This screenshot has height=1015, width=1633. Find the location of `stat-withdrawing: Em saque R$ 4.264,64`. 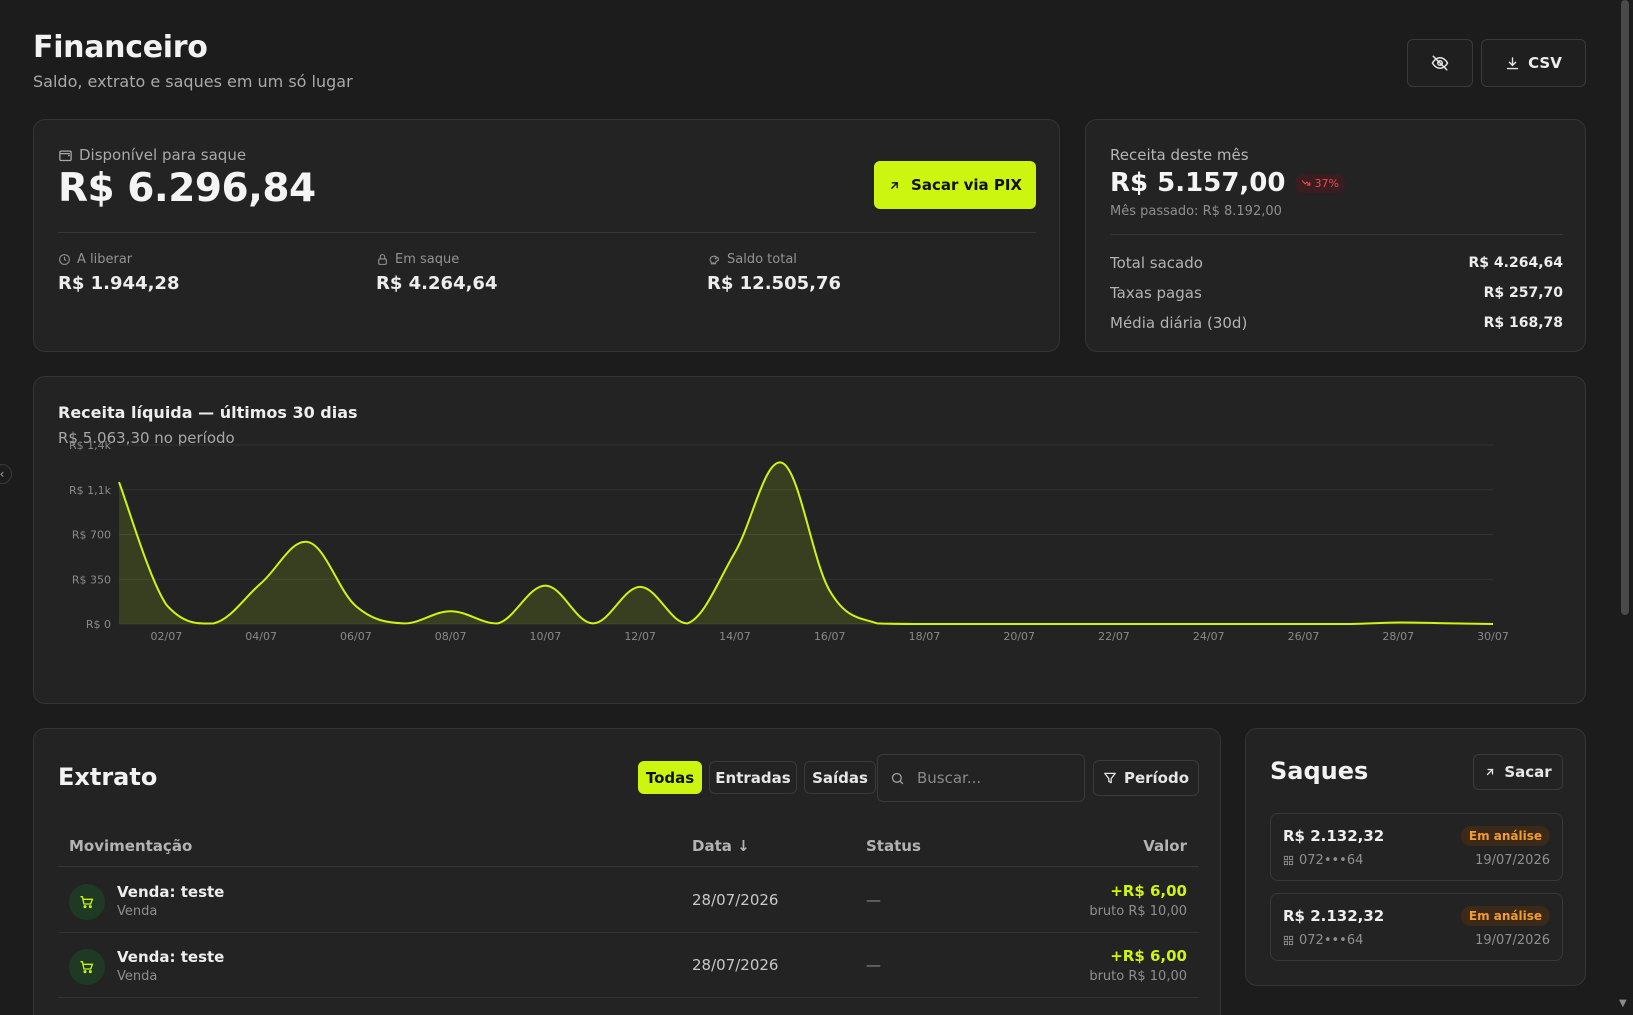

stat-withdrawing: Em saque R$ 4.264,64 is located at coordinates (436, 273).